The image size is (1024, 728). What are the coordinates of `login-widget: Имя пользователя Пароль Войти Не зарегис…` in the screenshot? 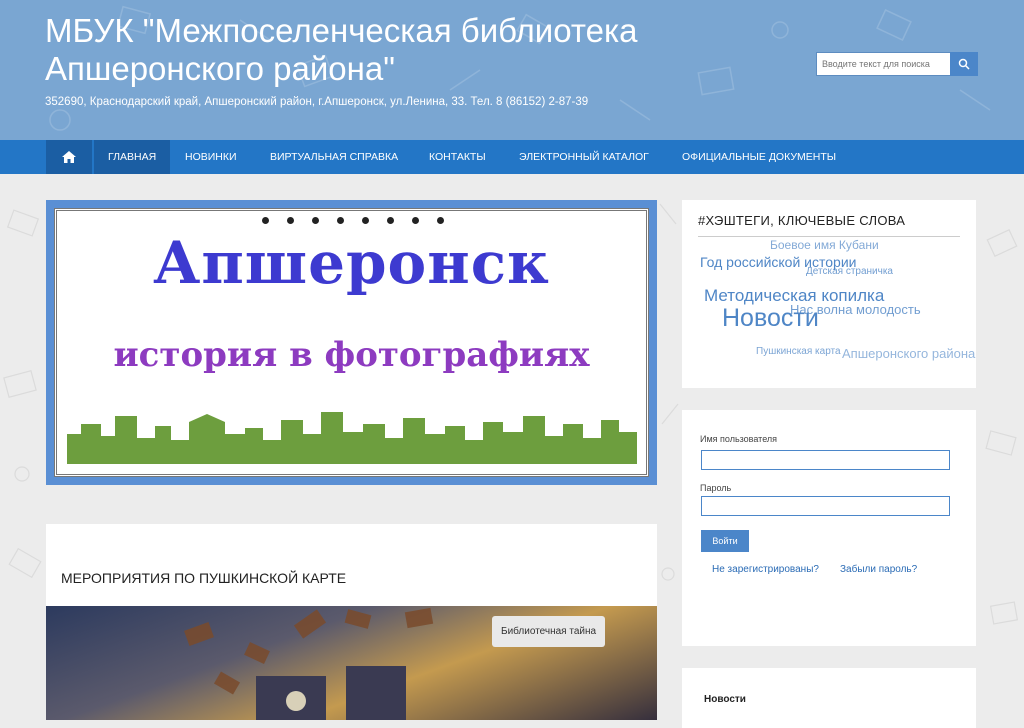 It's located at (829, 528).